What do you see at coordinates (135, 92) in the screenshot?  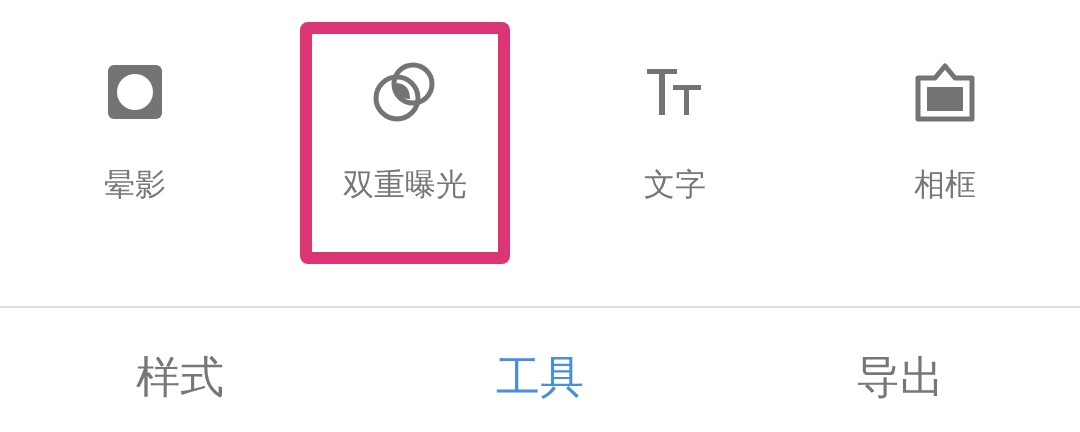 I see `vignette-icon` at bounding box center [135, 92].